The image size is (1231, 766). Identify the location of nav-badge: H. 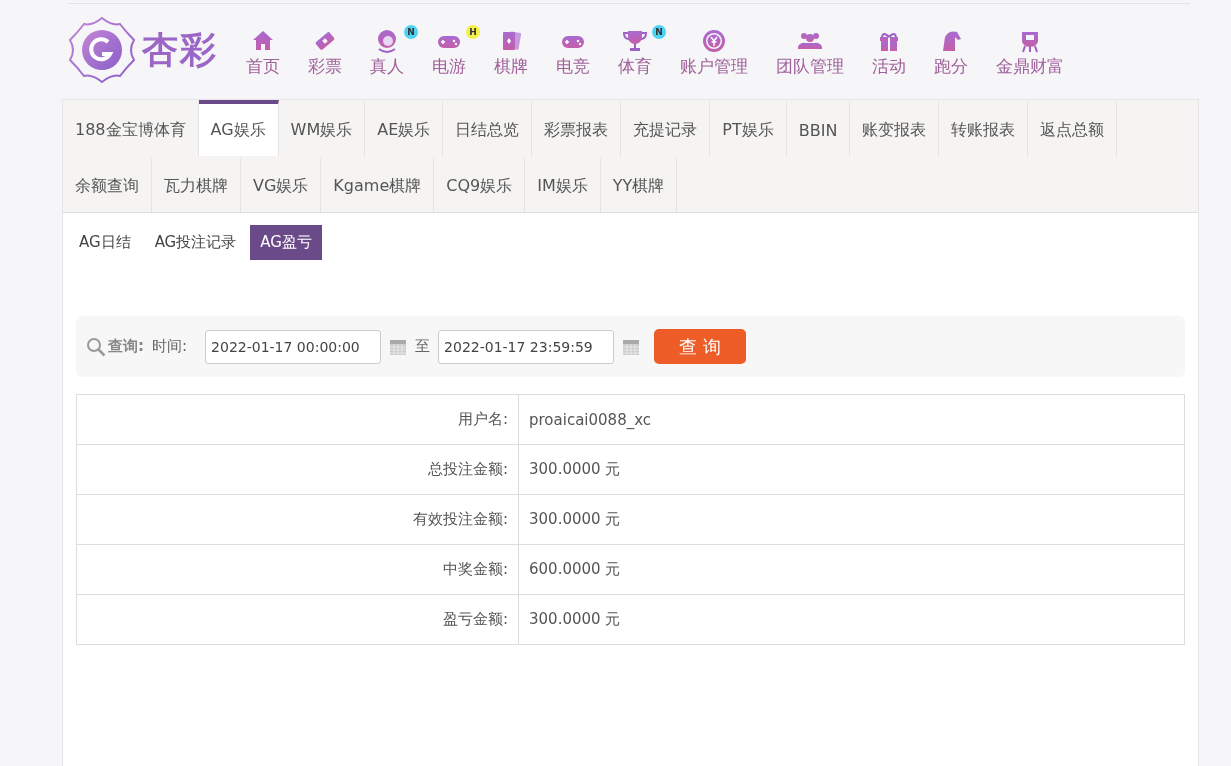
(473, 32).